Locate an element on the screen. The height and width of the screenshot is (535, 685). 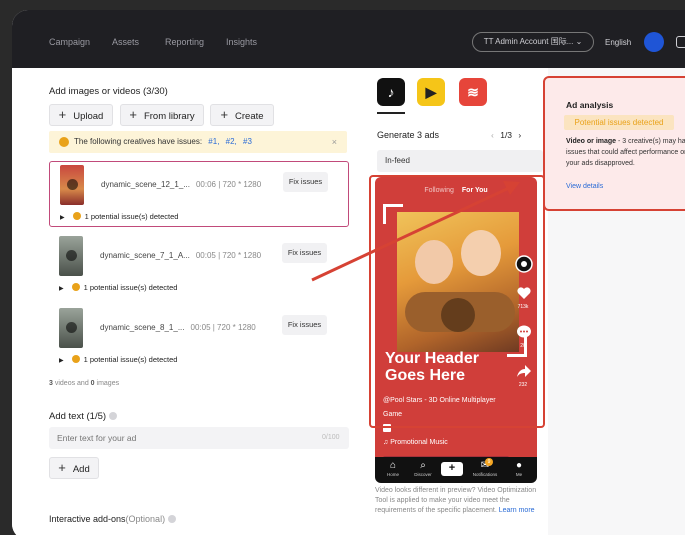
account-selector: TT Admin Account 国际... ⌄ is located at coordinates (533, 42).